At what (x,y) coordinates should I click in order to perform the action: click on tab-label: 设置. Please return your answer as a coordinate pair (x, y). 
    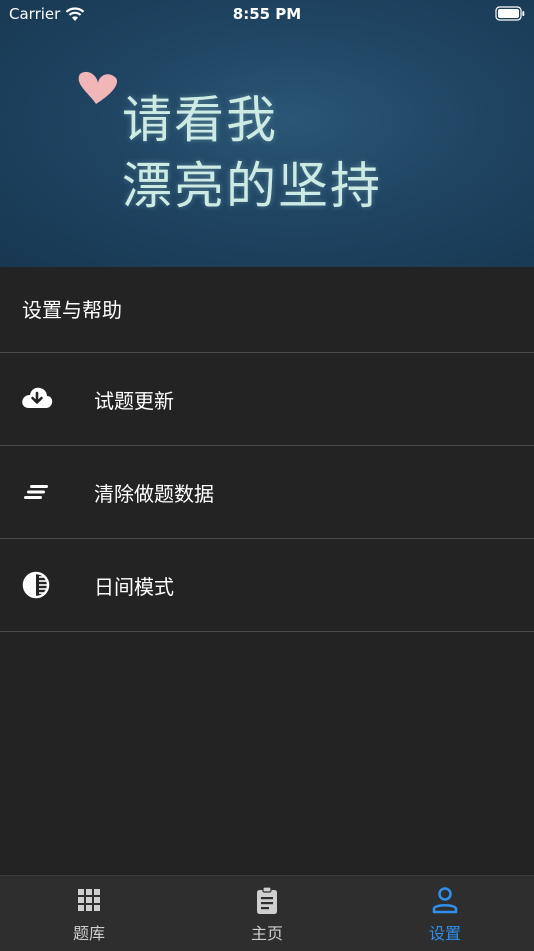
    Looking at the image, I should click on (444, 933).